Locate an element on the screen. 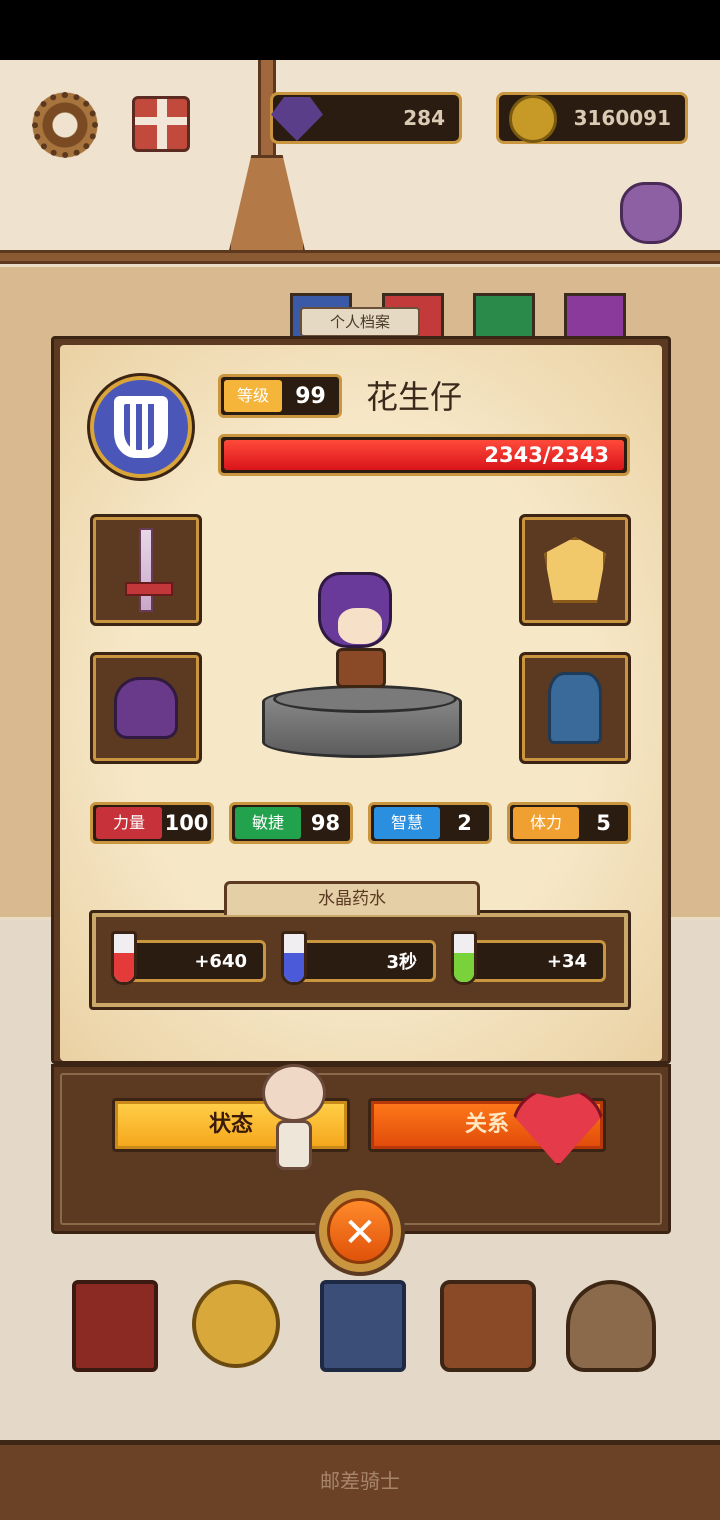  stat-stamina: 体力 5 is located at coordinates (569, 823).